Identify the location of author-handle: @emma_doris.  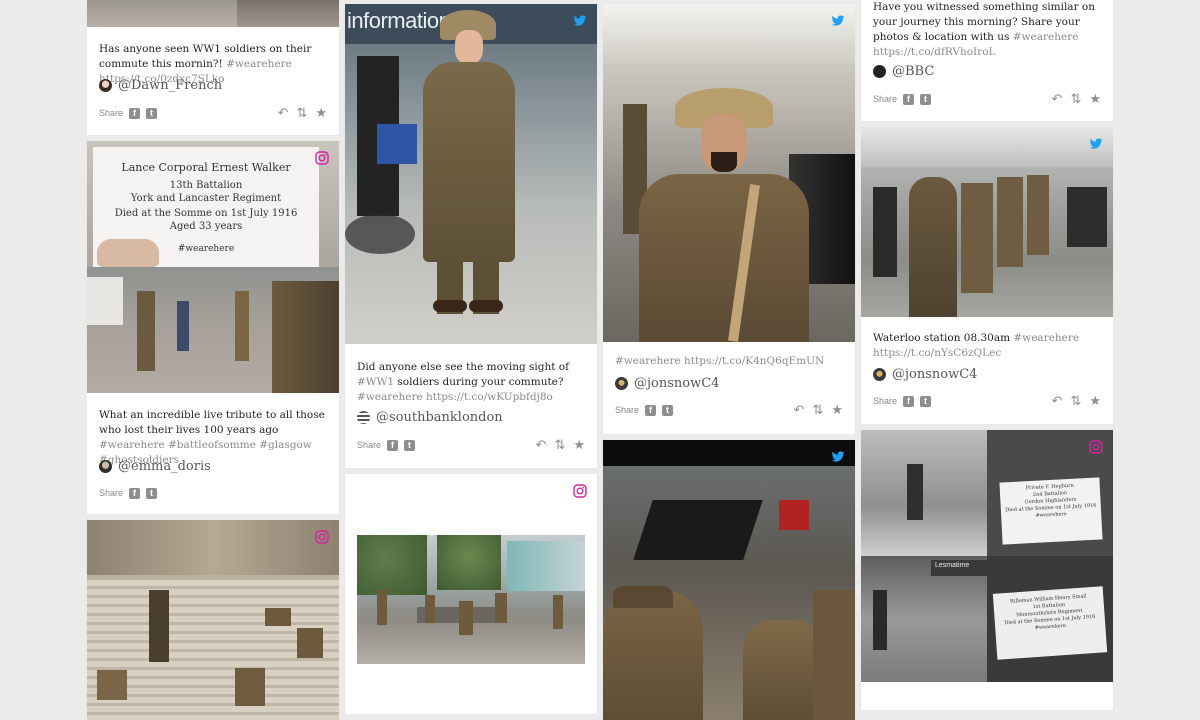
(164, 466).